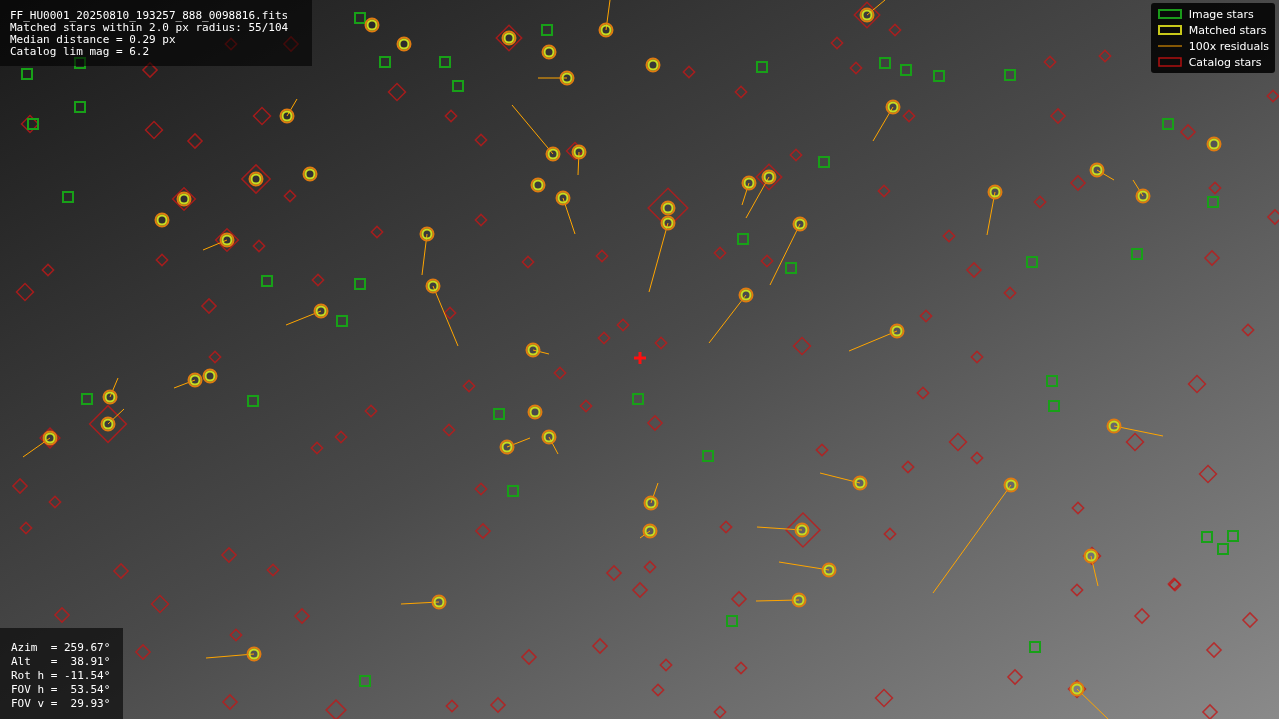 This screenshot has width=1279, height=719. Describe the element at coordinates (61, 662) in the screenshot. I see `pointing-text: Alt = 38.91°` at that location.